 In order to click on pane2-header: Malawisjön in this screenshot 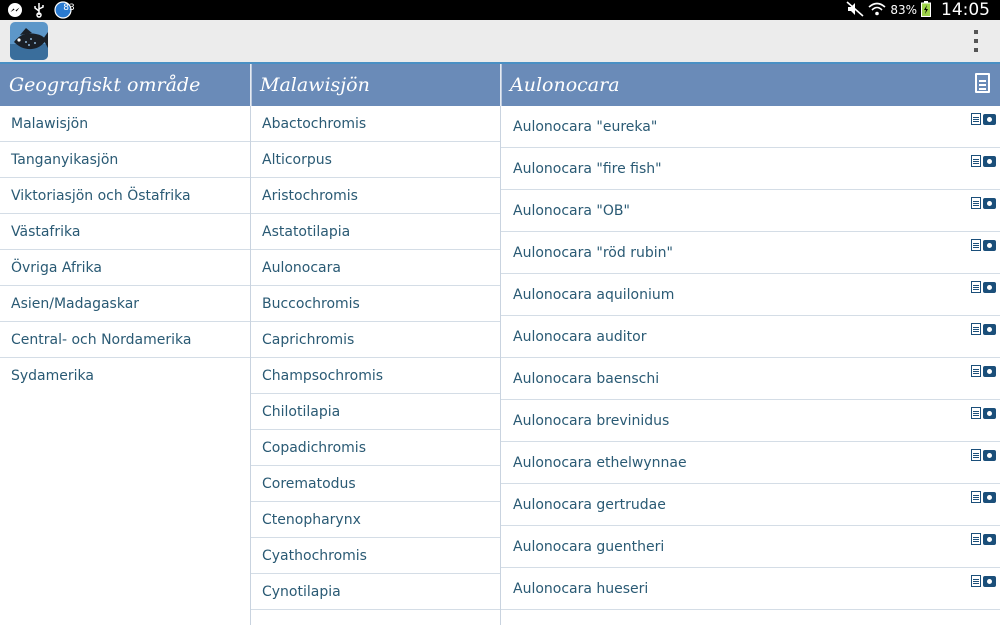, I will do `click(375, 85)`.